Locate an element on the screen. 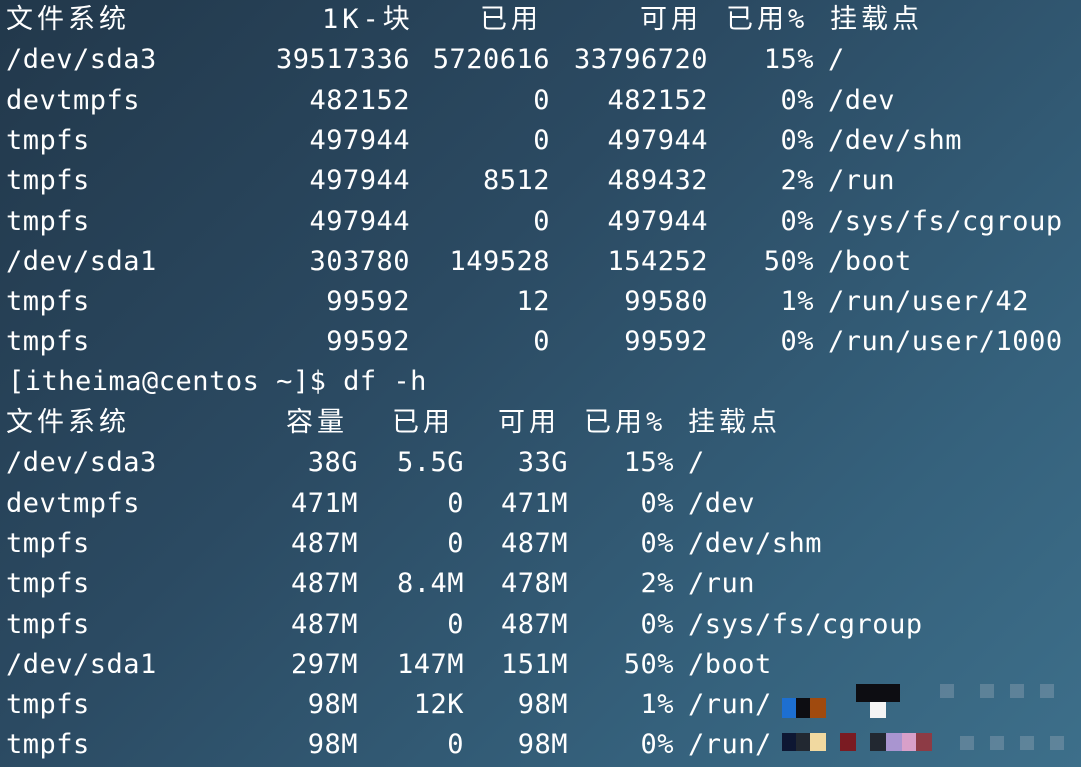  column-header: 已用 is located at coordinates (423, 422).